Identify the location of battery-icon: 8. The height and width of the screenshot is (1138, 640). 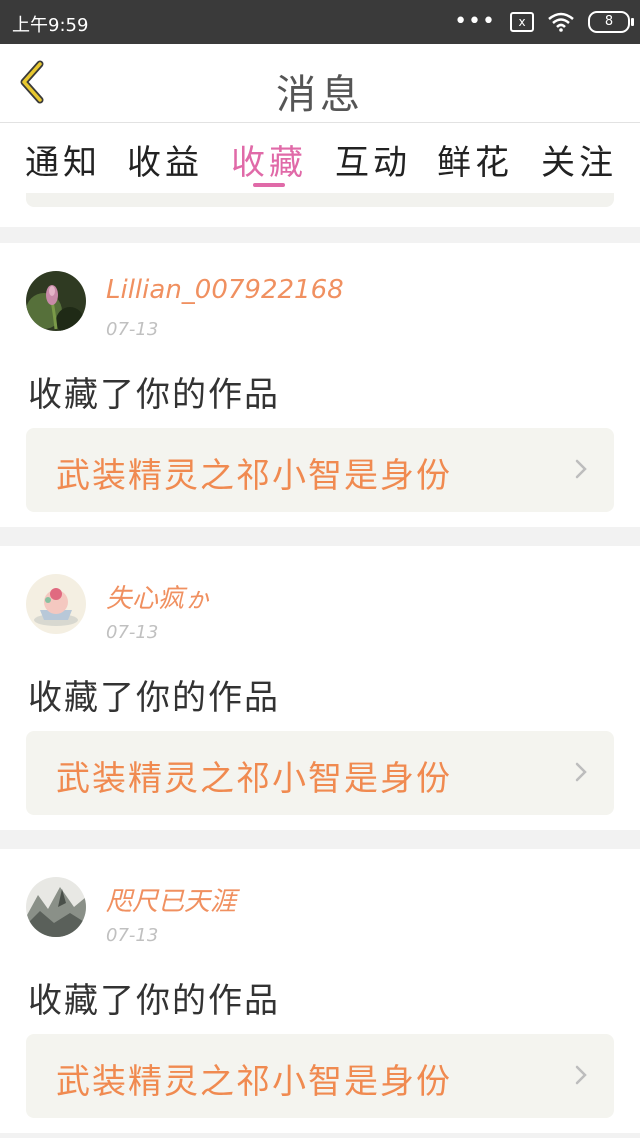
(611, 22).